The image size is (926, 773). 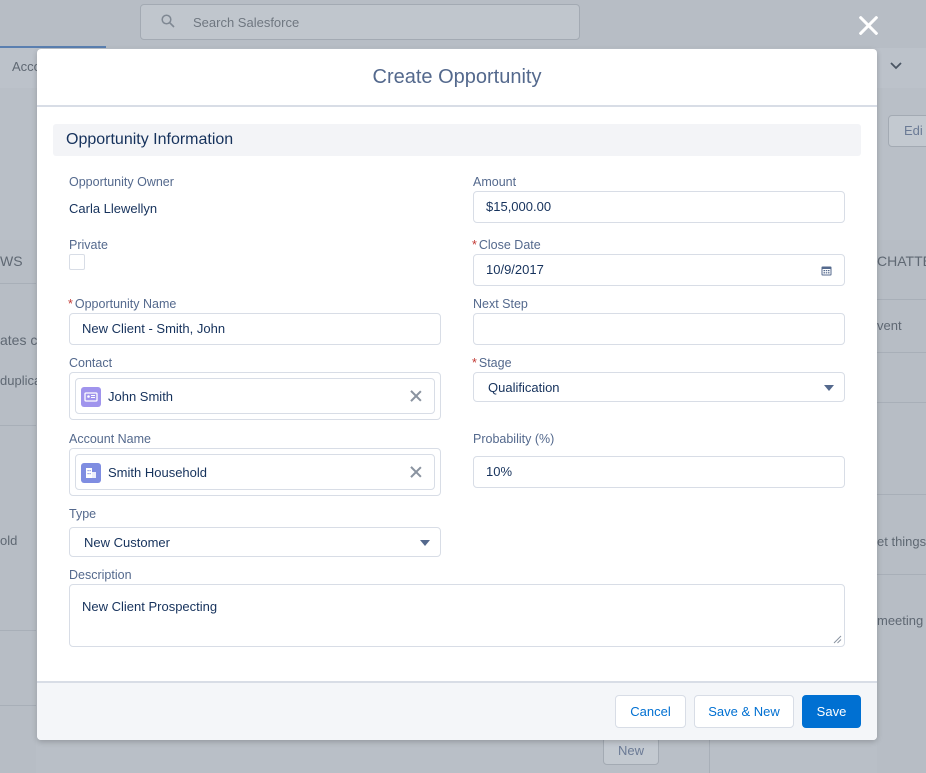 I want to click on description-label: Description, so click(x=100, y=575).